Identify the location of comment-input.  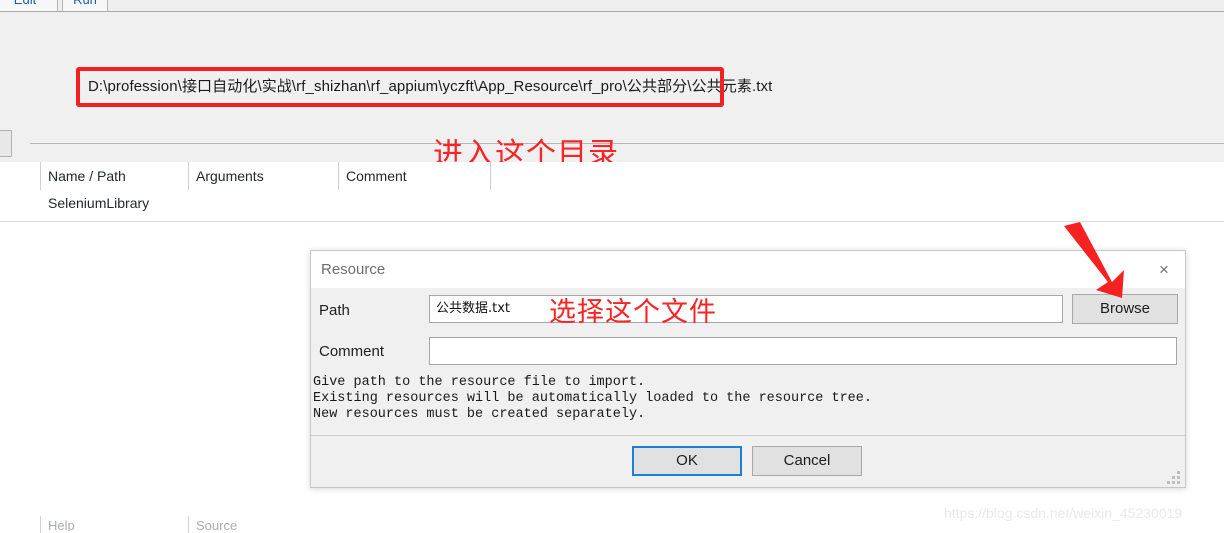
(803, 351).